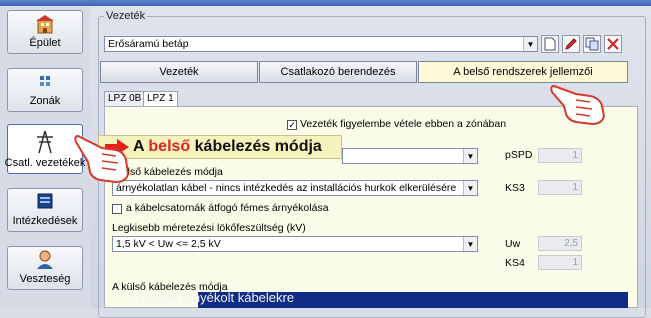 The width and height of the screenshot is (651, 318). I want to click on tab-connecting-equipment: Csatlakozó berendezés, so click(338, 72).